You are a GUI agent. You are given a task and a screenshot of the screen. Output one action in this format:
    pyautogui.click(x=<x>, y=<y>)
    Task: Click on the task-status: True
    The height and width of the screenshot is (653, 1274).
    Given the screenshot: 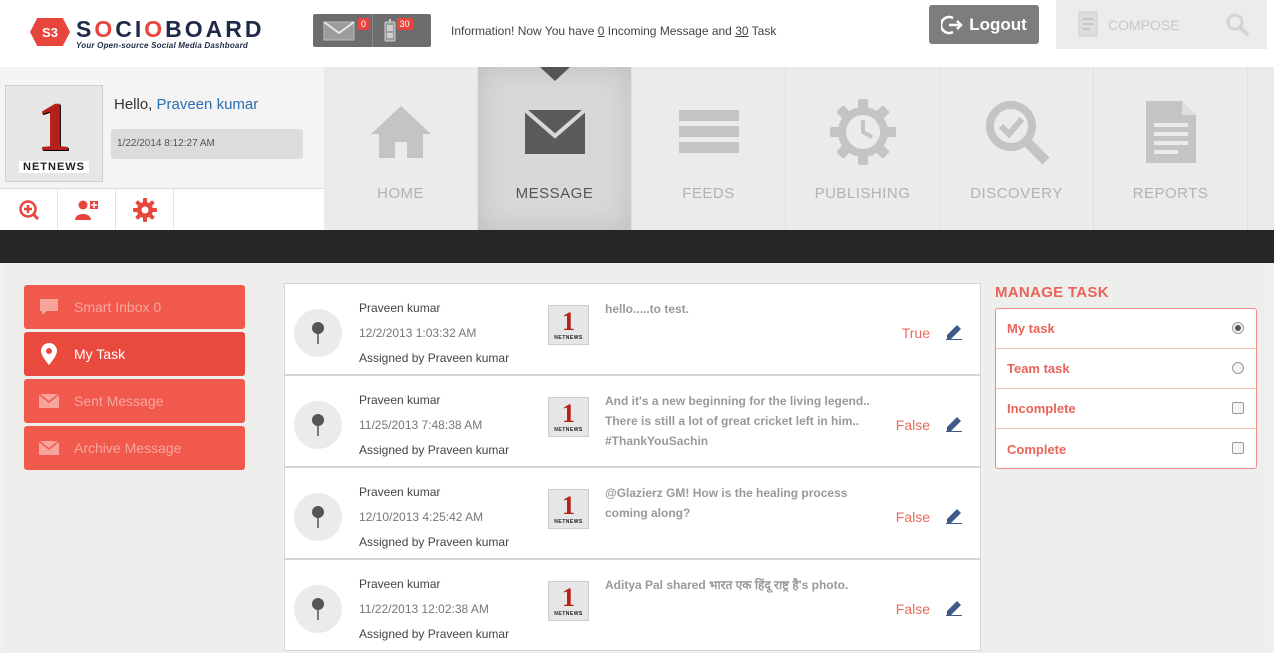 What is the action you would take?
    pyautogui.click(x=915, y=333)
    